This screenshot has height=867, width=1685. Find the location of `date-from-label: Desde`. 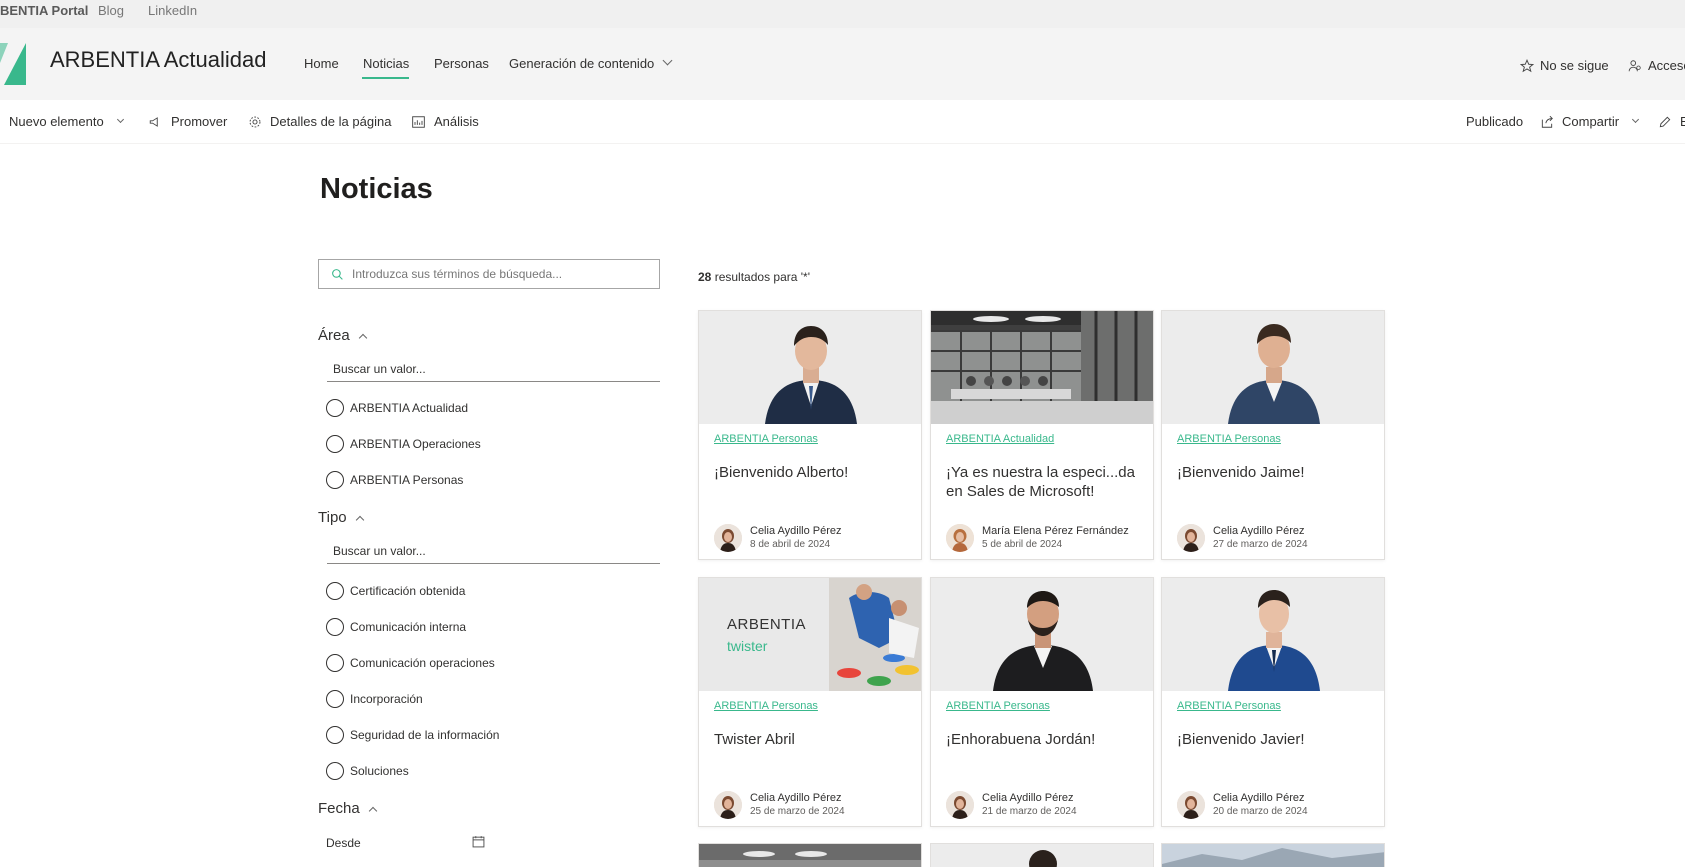

date-from-label: Desde is located at coordinates (343, 843).